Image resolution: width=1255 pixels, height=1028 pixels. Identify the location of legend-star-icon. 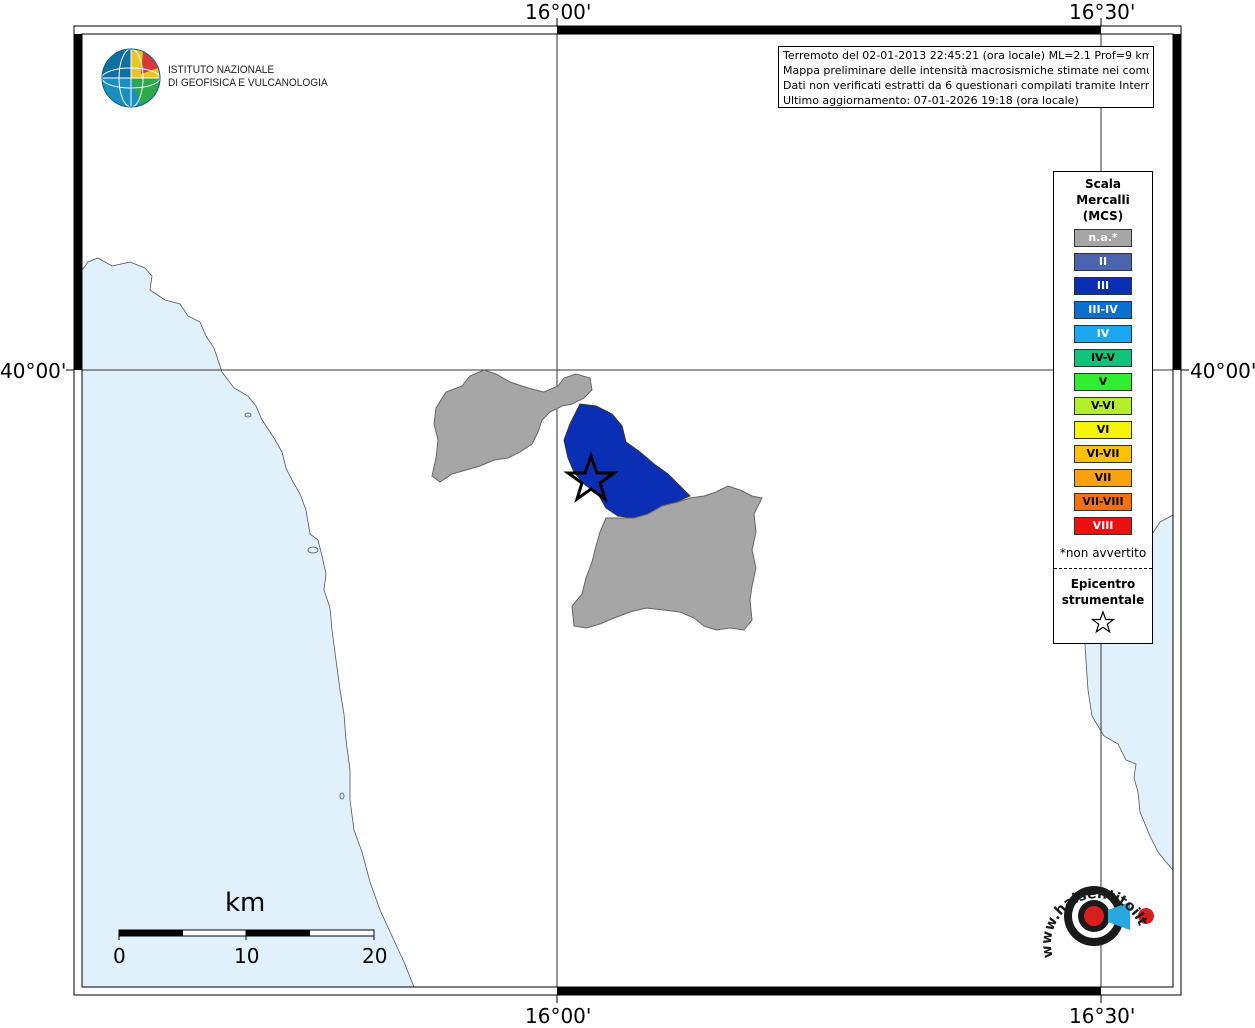
(1103, 622).